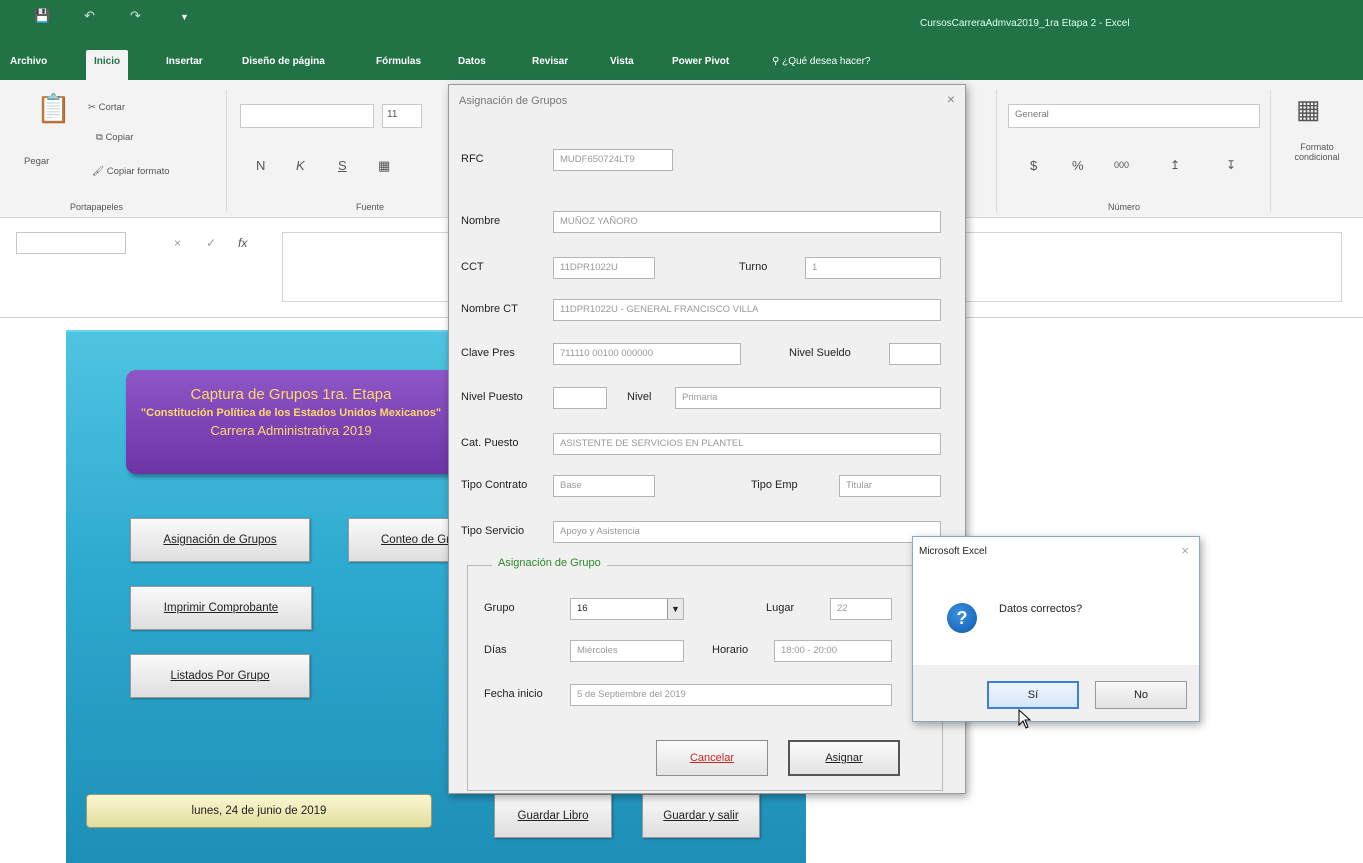 This screenshot has height=863, width=1363. I want to click on conditional-format-icon: ▦, so click(1308, 109).